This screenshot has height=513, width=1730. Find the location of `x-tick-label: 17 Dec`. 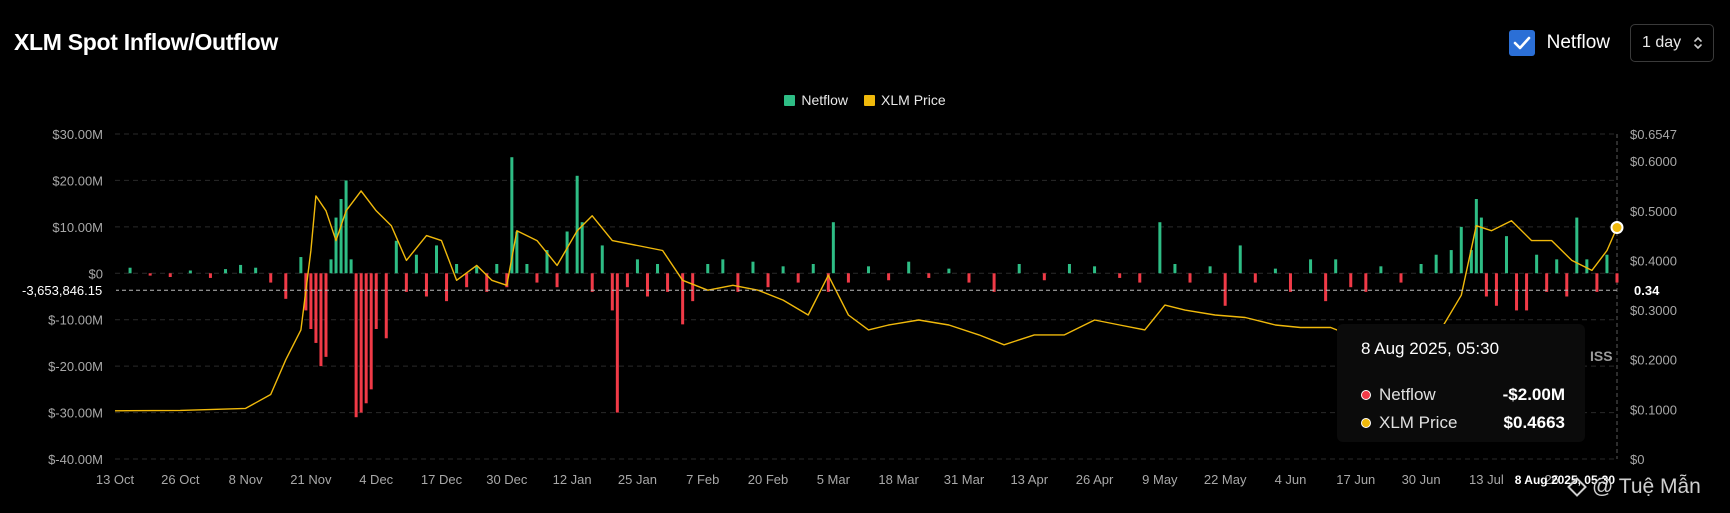

x-tick-label: 17 Dec is located at coordinates (442, 479).